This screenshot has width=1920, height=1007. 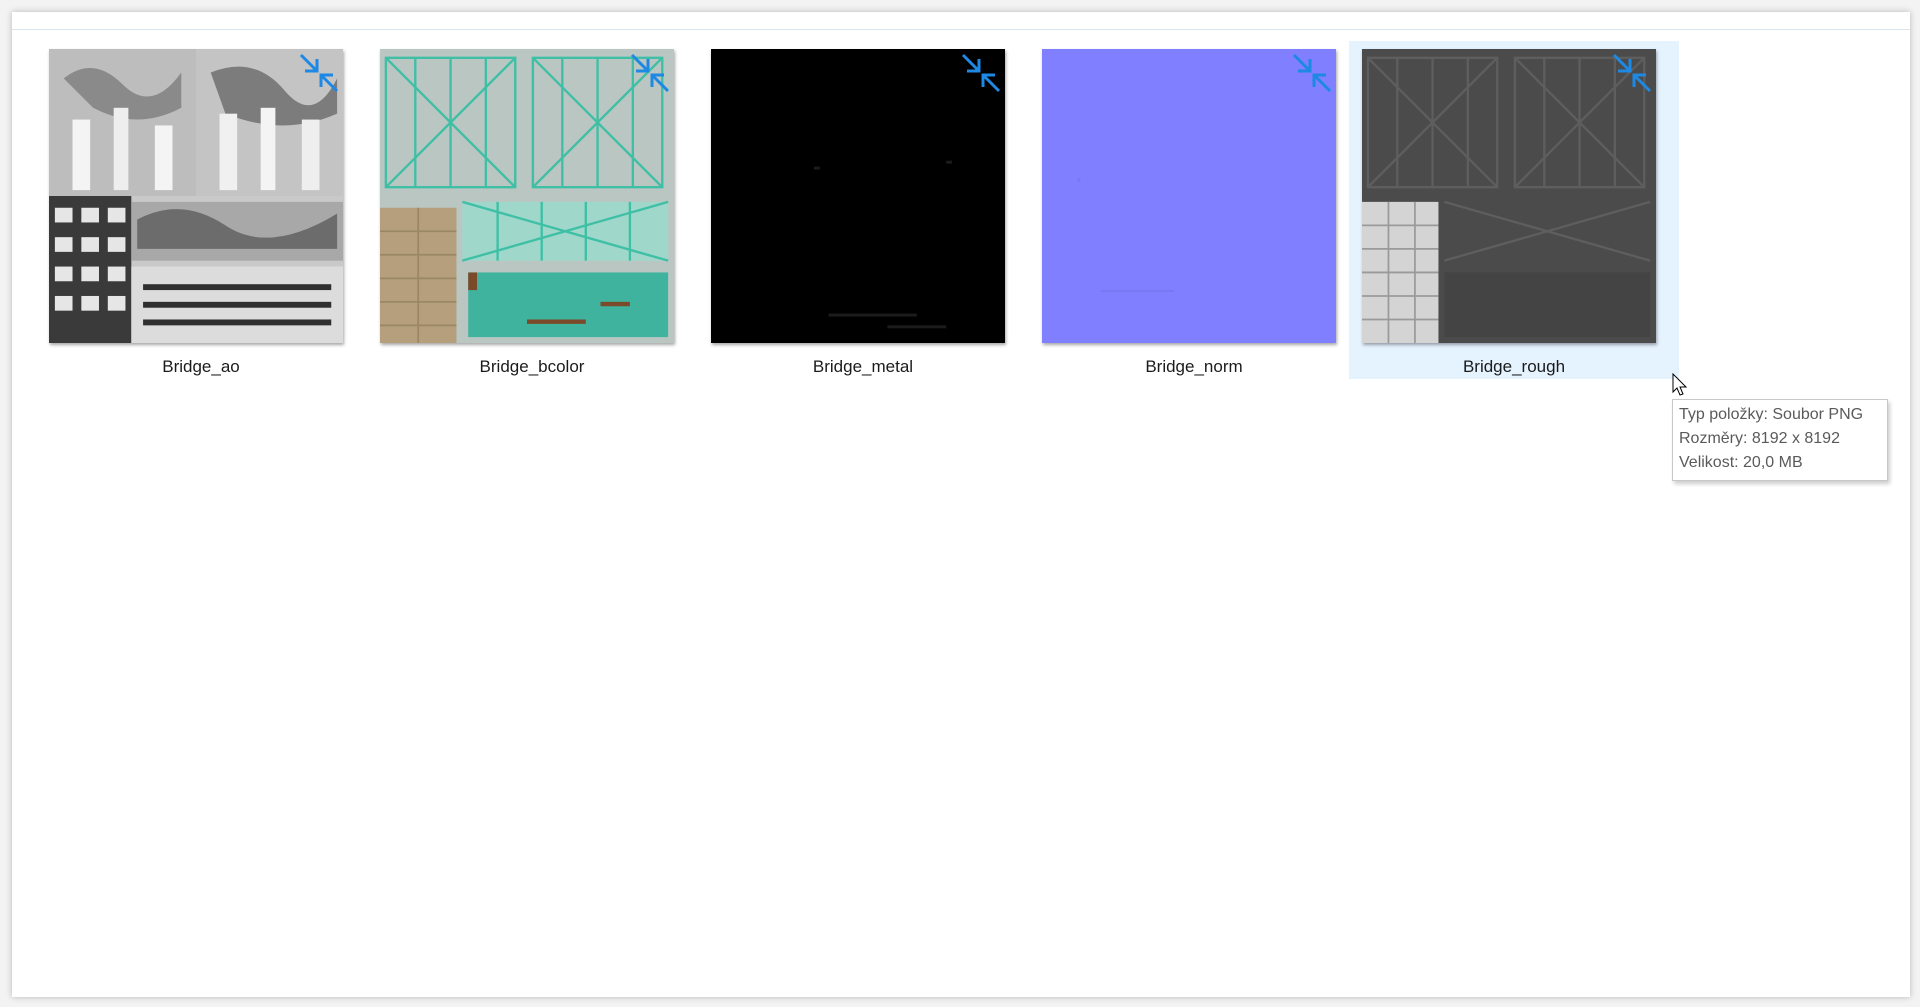 I want to click on file-name-label: Bridge_bcolor, so click(x=532, y=366).